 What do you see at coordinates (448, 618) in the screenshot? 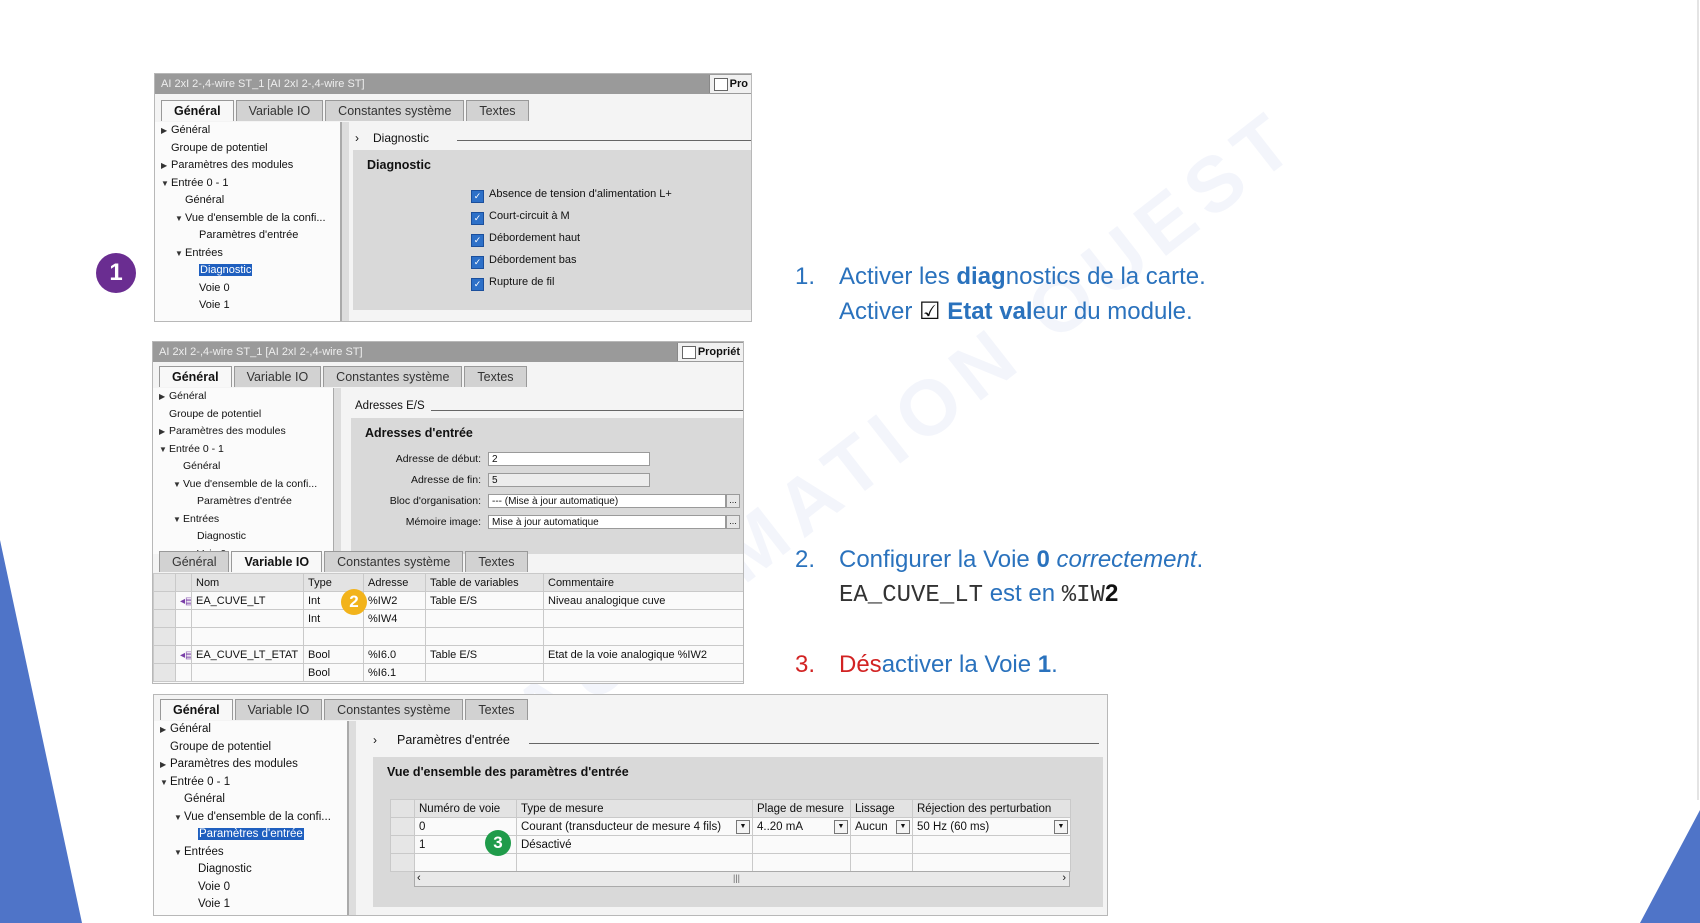
I see `table-row: Int %IW4` at bounding box center [448, 618].